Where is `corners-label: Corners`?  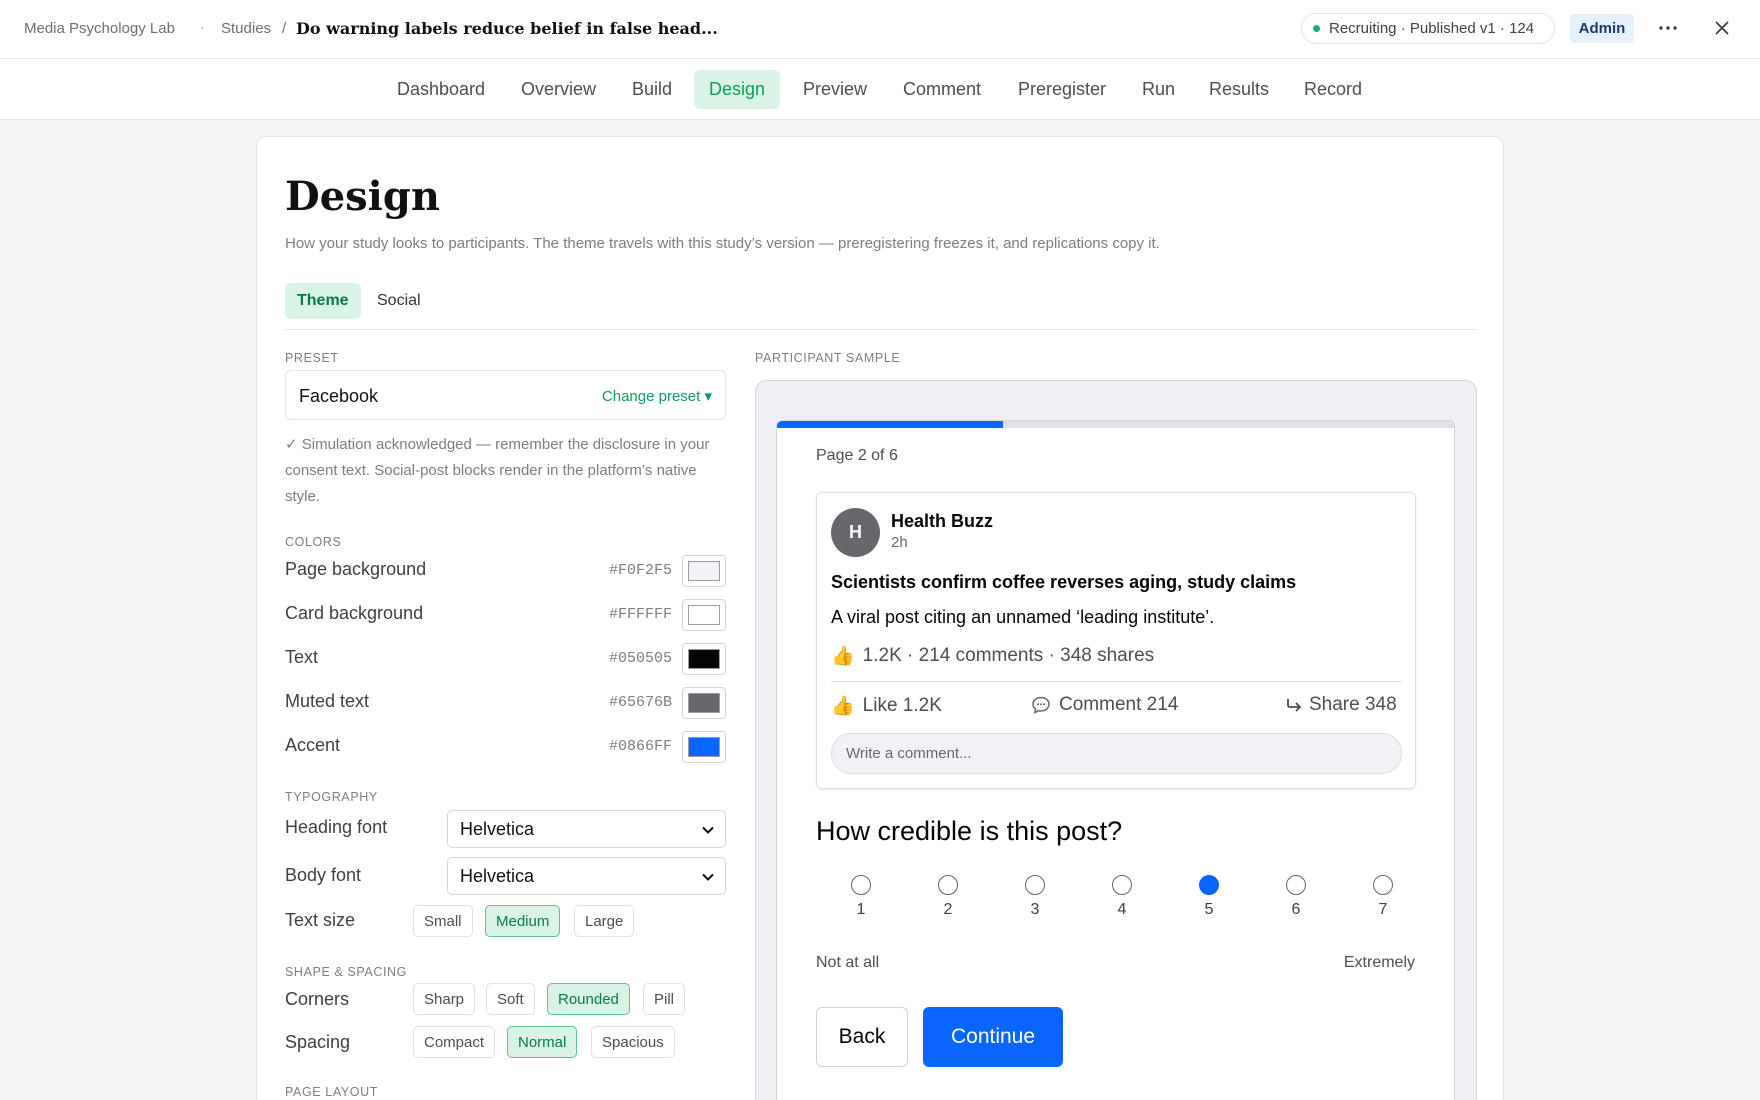
corners-label: Corners is located at coordinates (317, 999).